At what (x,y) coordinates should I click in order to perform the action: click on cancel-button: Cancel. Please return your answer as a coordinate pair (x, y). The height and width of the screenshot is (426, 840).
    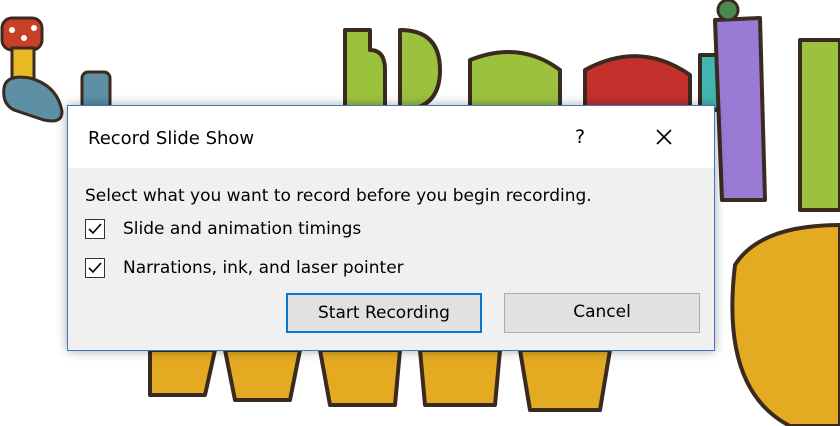
    Looking at the image, I should click on (602, 313).